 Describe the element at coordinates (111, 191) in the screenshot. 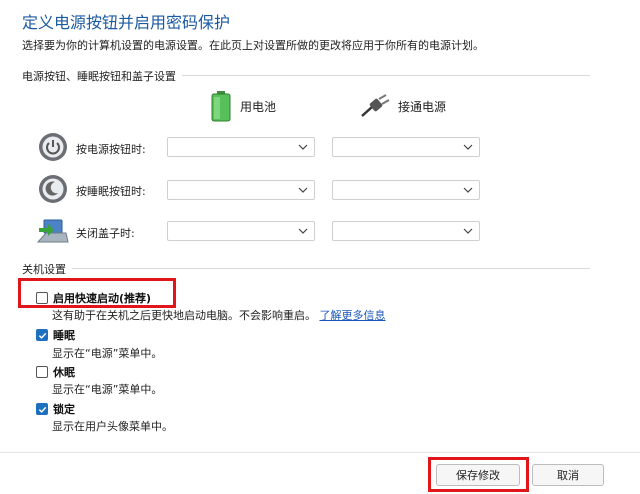

I see `row-label-sleep: 按睡眠按钮时:` at that location.